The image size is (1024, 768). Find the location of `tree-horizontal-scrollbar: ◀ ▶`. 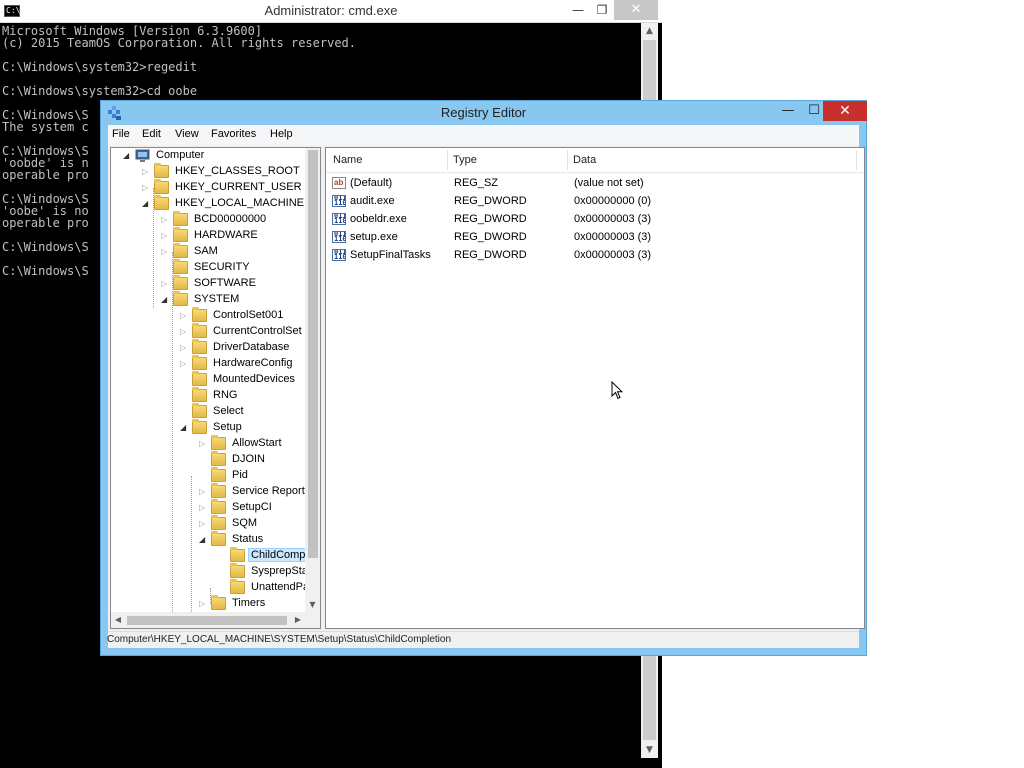

tree-horizontal-scrollbar: ◀ ▶ is located at coordinates (215, 620).